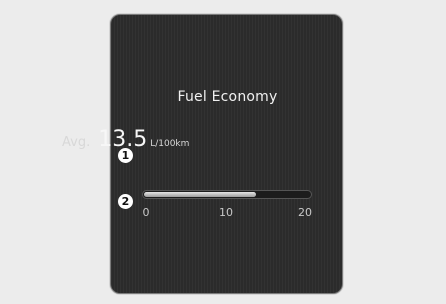 This screenshot has width=446, height=304. I want to click on callout-1: 1, so click(125, 155).